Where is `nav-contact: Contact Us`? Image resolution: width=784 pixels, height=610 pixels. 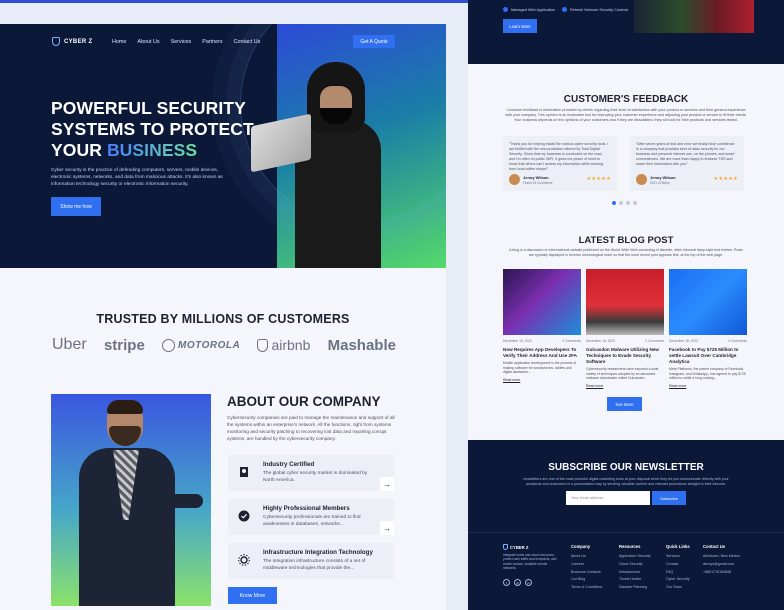
nav-contact: Contact Us is located at coordinates (247, 42).